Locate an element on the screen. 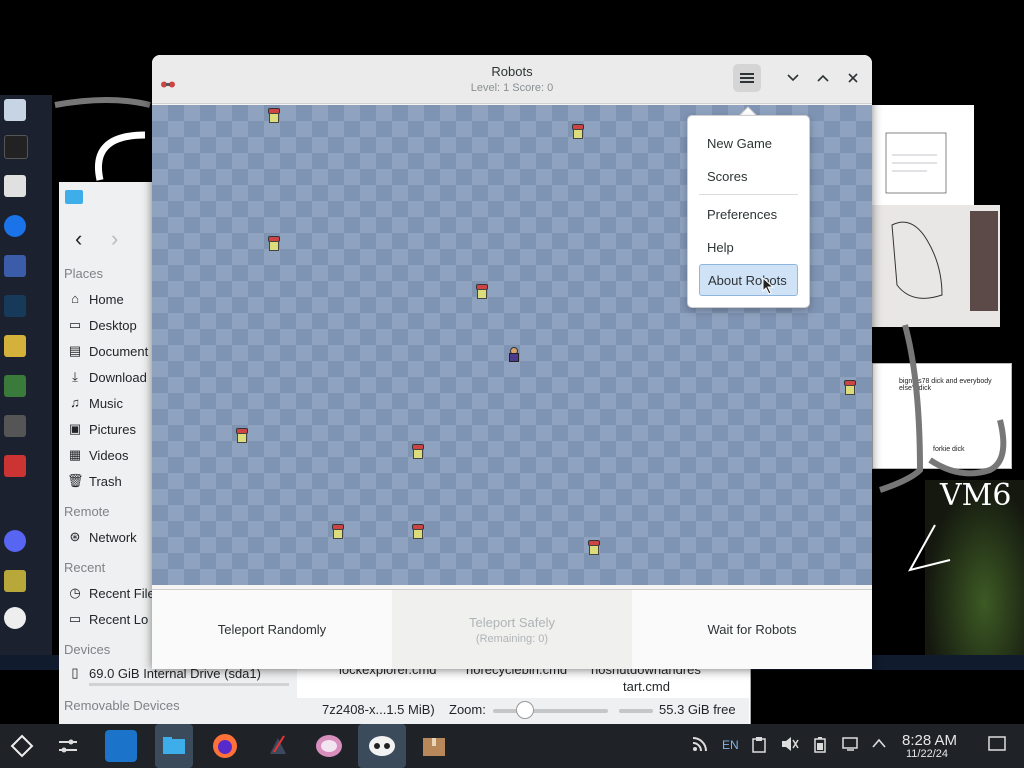 The image size is (1024, 768). clock-time: 8:28 AM is located at coordinates (929, 740).